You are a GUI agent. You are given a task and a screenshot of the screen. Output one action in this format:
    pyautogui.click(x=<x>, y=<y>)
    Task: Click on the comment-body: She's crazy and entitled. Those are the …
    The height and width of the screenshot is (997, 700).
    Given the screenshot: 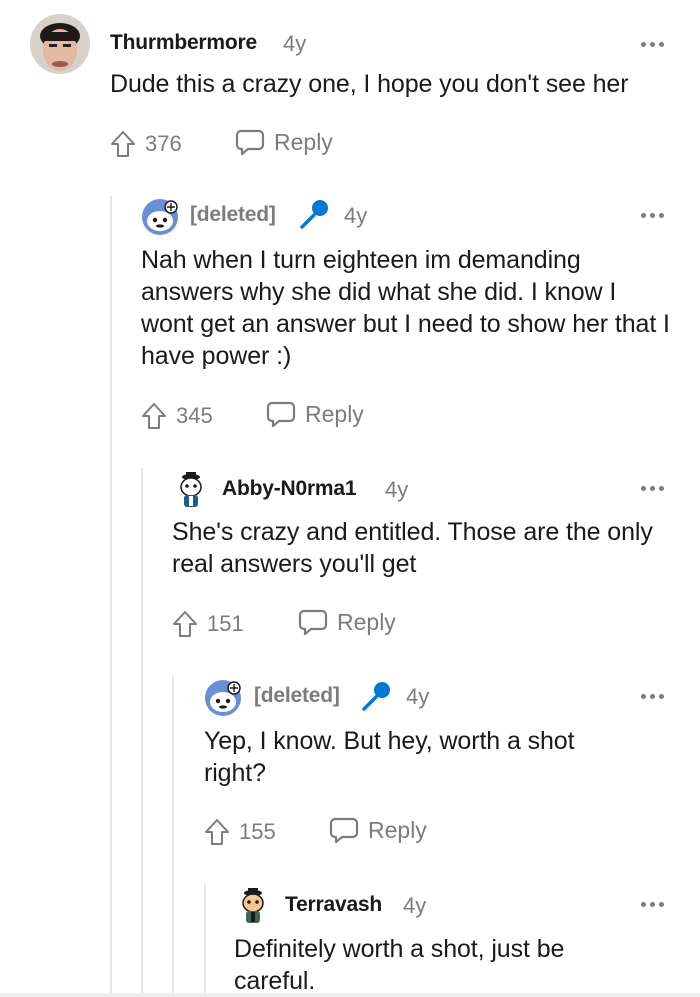 What is the action you would take?
    pyautogui.click(x=412, y=548)
    